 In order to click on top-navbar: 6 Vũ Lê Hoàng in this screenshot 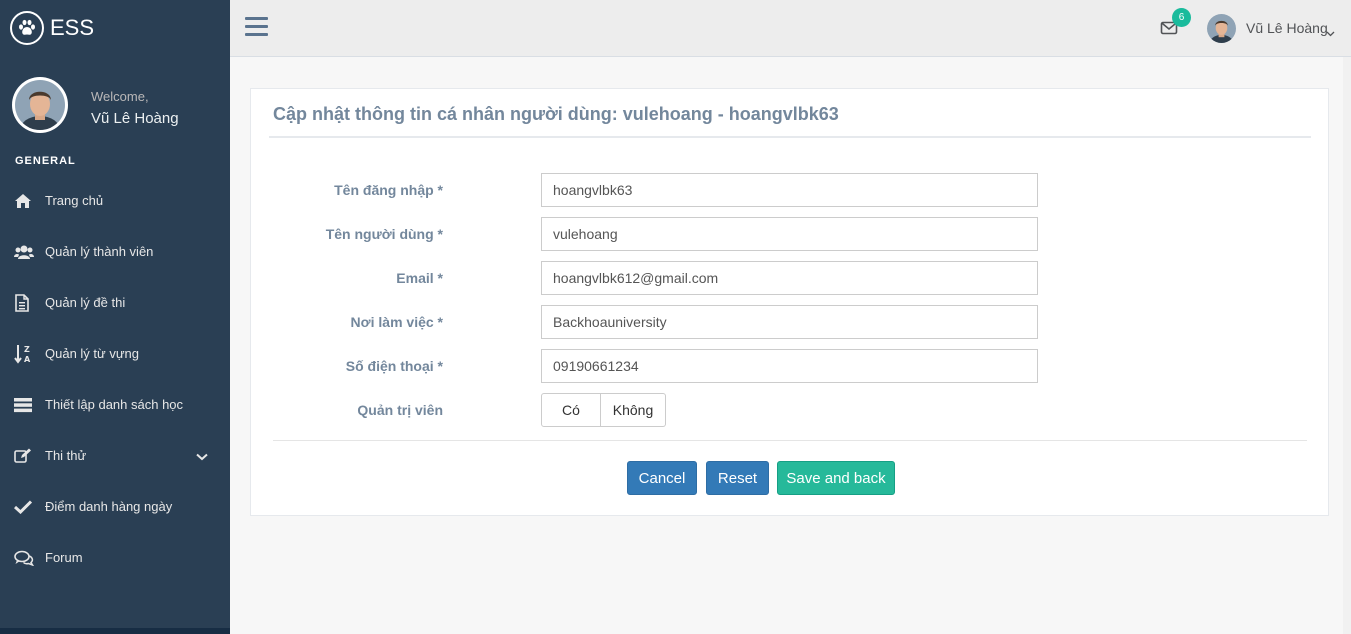, I will do `click(790, 28)`.